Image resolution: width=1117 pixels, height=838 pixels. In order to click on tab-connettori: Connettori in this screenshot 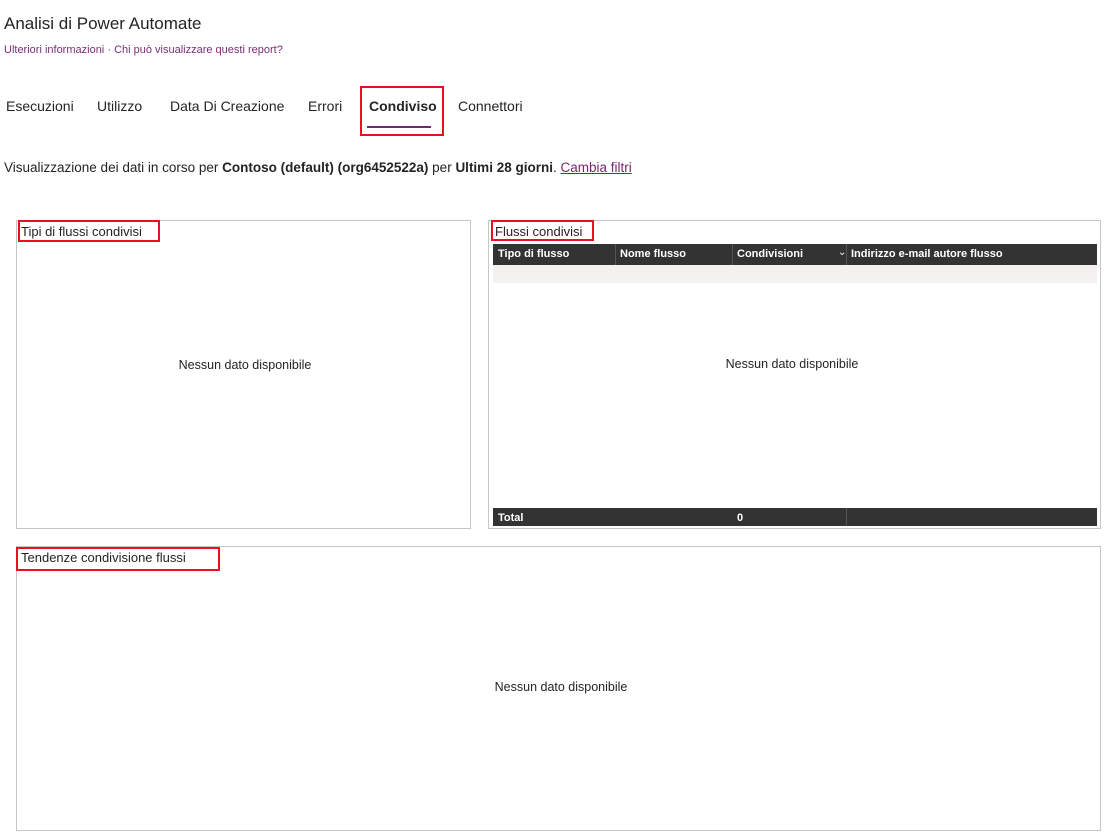, I will do `click(490, 106)`.